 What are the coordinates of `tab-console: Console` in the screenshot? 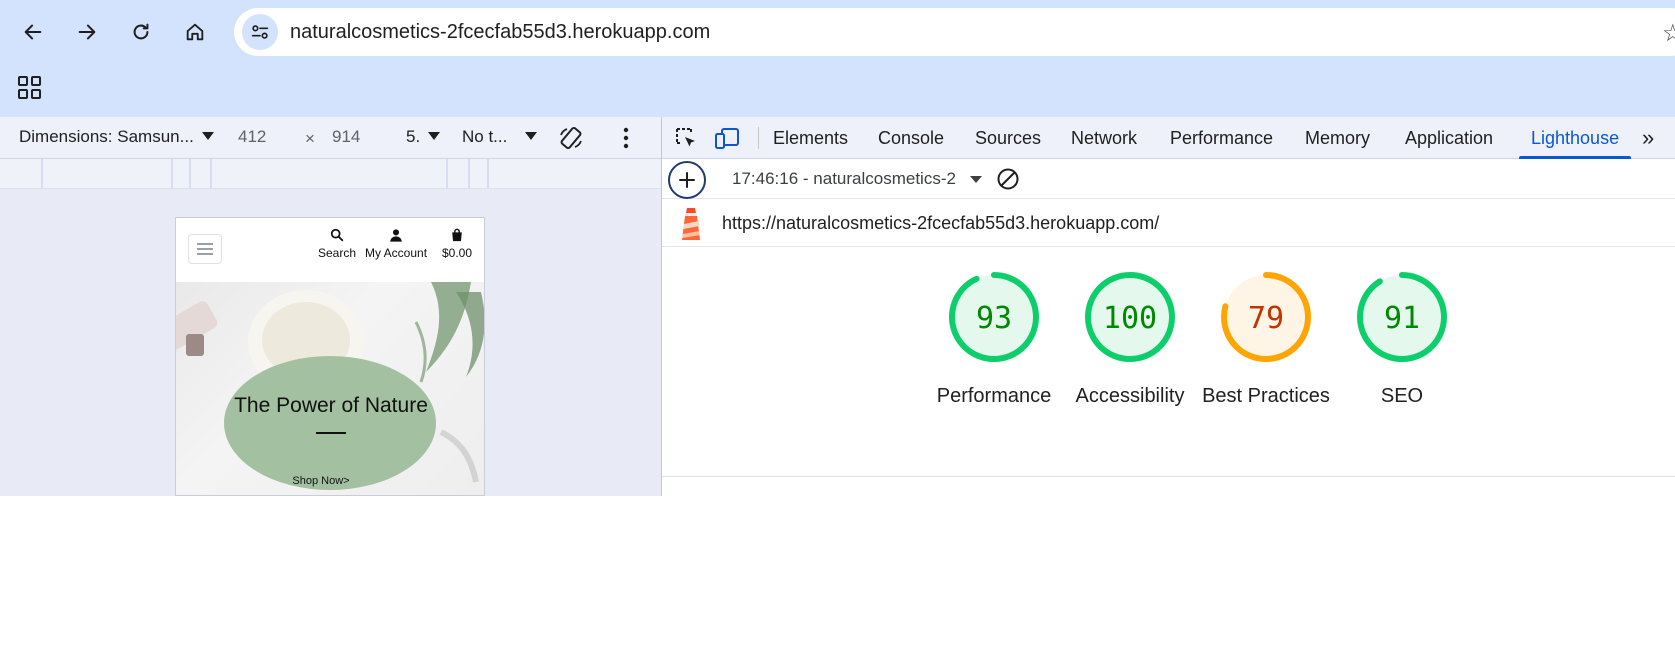 It's located at (911, 138).